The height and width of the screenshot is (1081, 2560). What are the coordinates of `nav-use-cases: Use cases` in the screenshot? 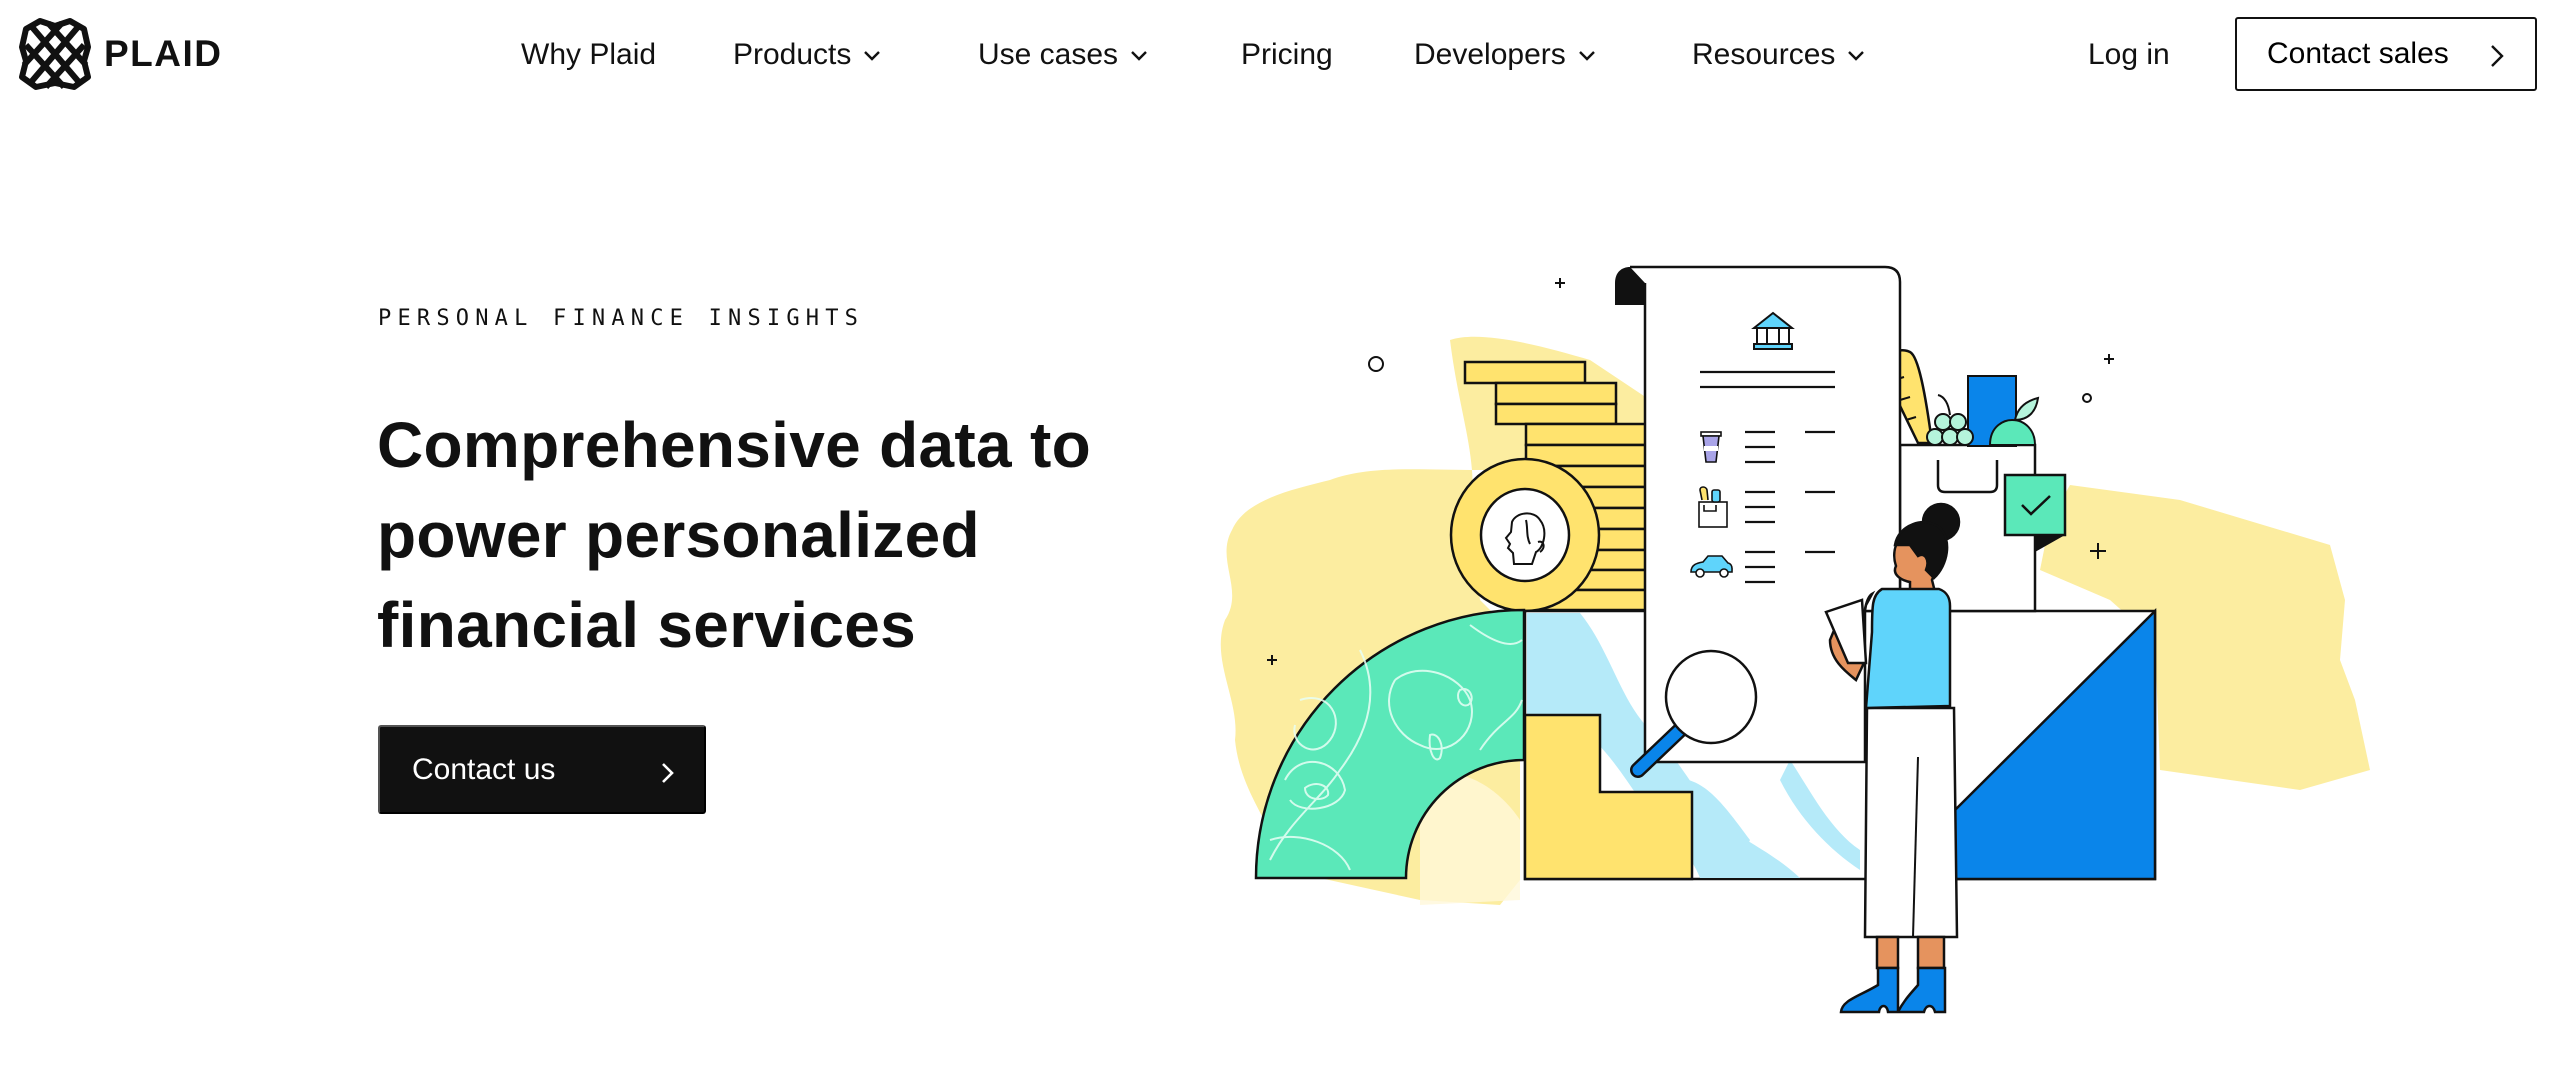 It's located at (1064, 55).